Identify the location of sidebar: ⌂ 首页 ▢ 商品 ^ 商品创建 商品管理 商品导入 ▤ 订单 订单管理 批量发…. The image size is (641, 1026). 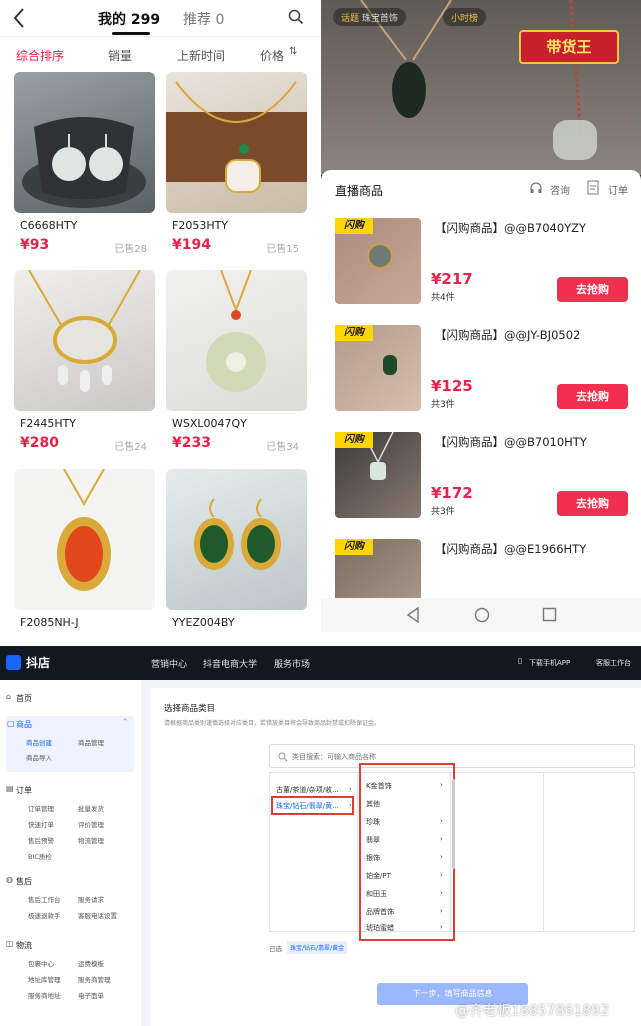
(70, 853).